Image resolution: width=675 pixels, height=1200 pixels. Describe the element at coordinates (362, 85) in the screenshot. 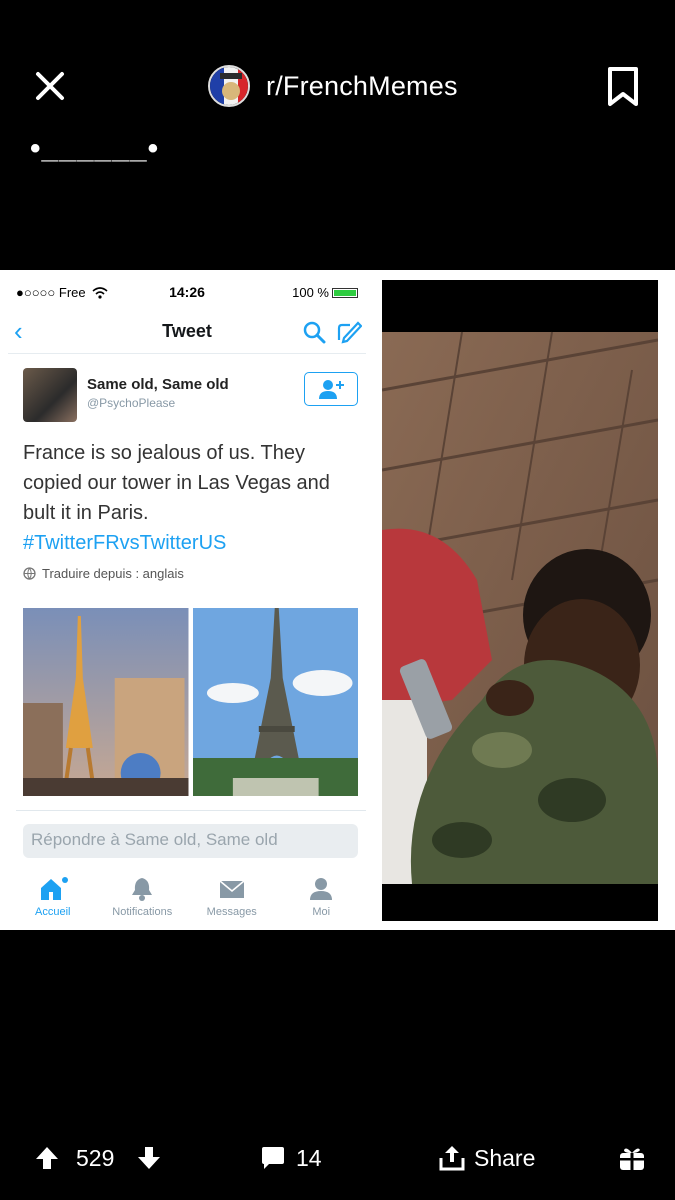

I see `subreddit-name: r/FrenchMemes` at that location.